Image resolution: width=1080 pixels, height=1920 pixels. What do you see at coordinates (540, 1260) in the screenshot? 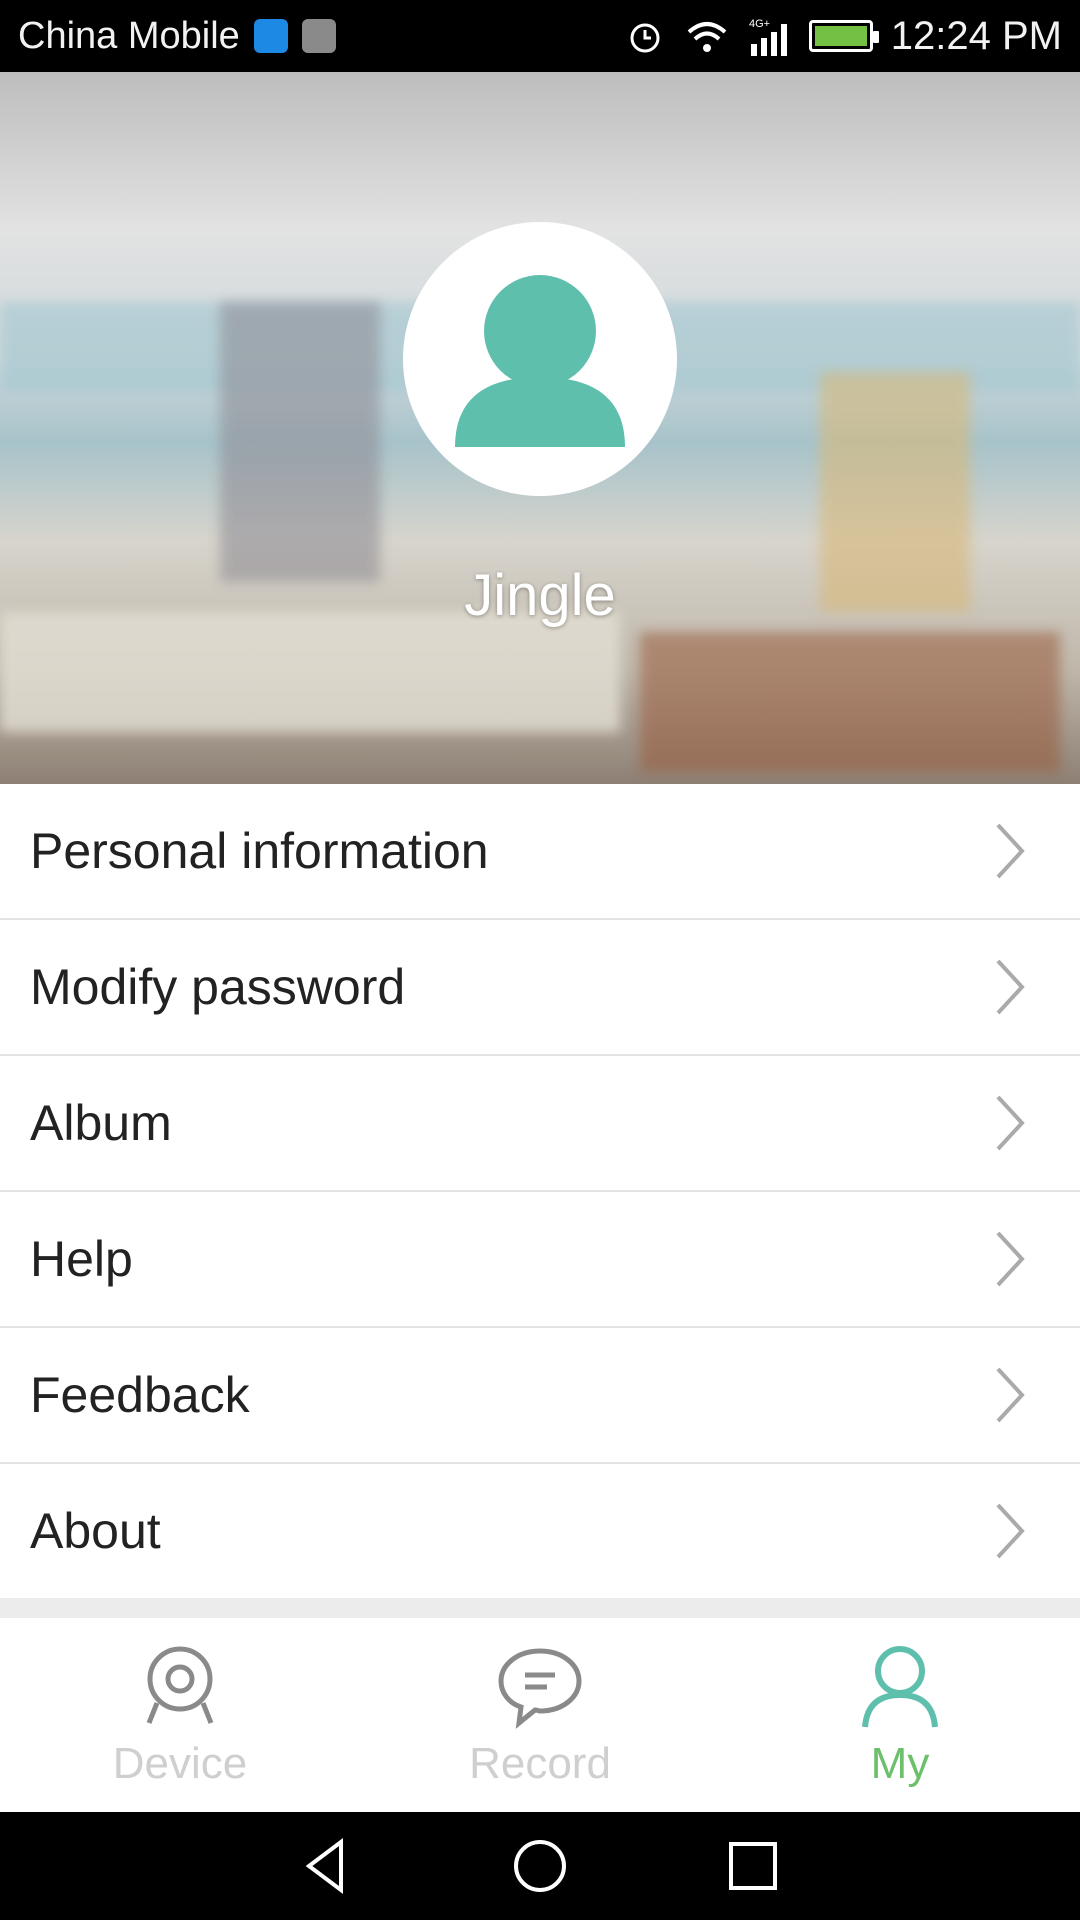
I see `menu-item-help: Help` at bounding box center [540, 1260].